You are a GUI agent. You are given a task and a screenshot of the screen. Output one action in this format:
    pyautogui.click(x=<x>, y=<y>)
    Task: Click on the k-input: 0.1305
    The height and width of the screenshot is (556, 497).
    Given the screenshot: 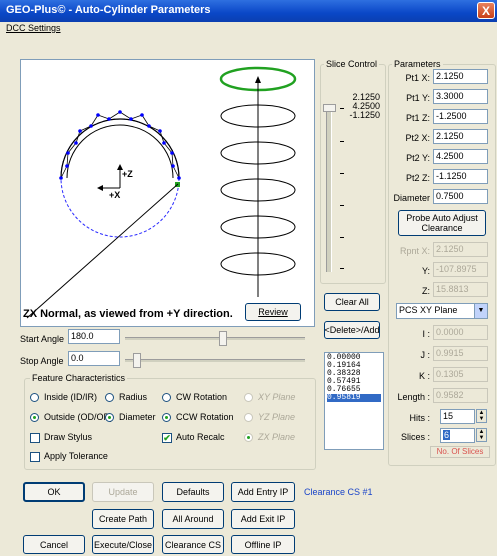 What is the action you would take?
    pyautogui.click(x=460, y=374)
    